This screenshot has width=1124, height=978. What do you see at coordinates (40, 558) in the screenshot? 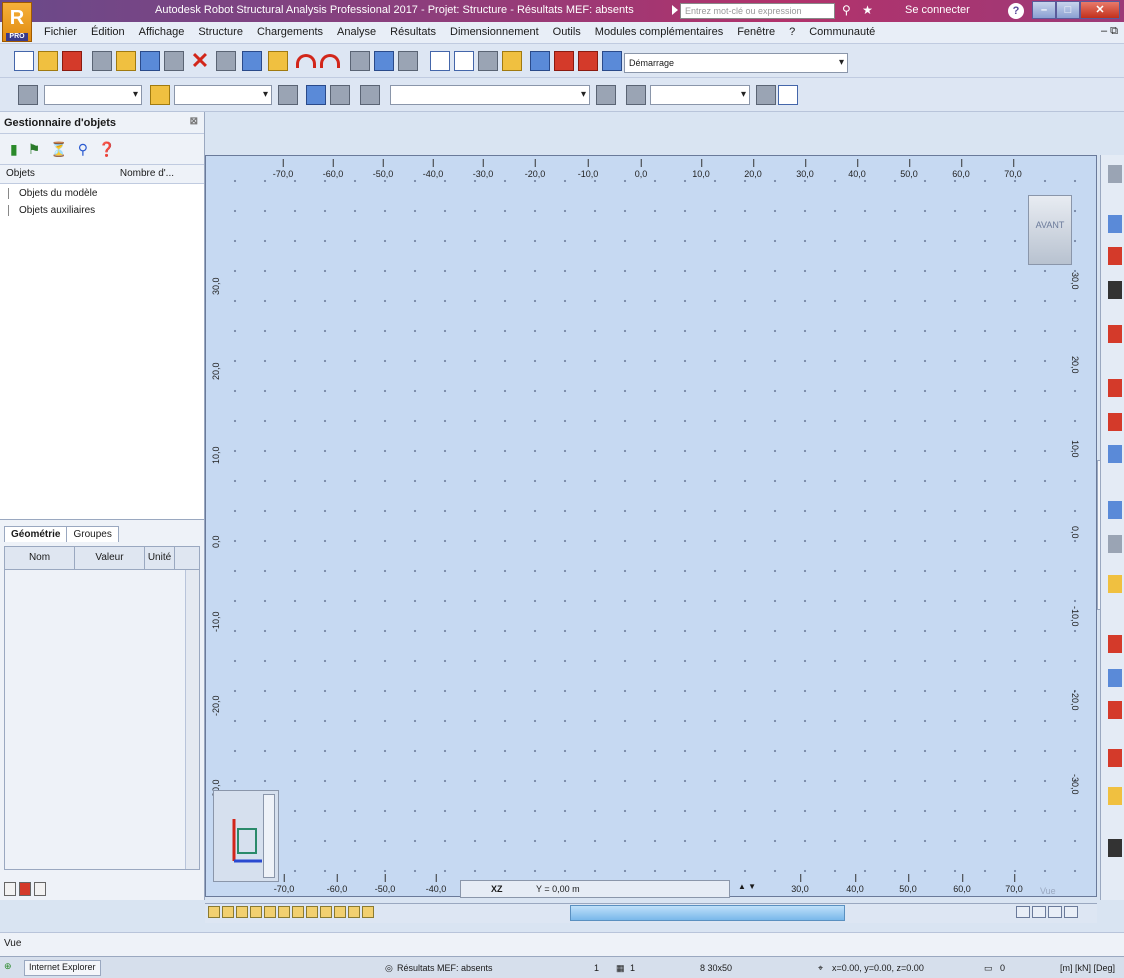
I see `col-nom: Nom` at bounding box center [40, 558].